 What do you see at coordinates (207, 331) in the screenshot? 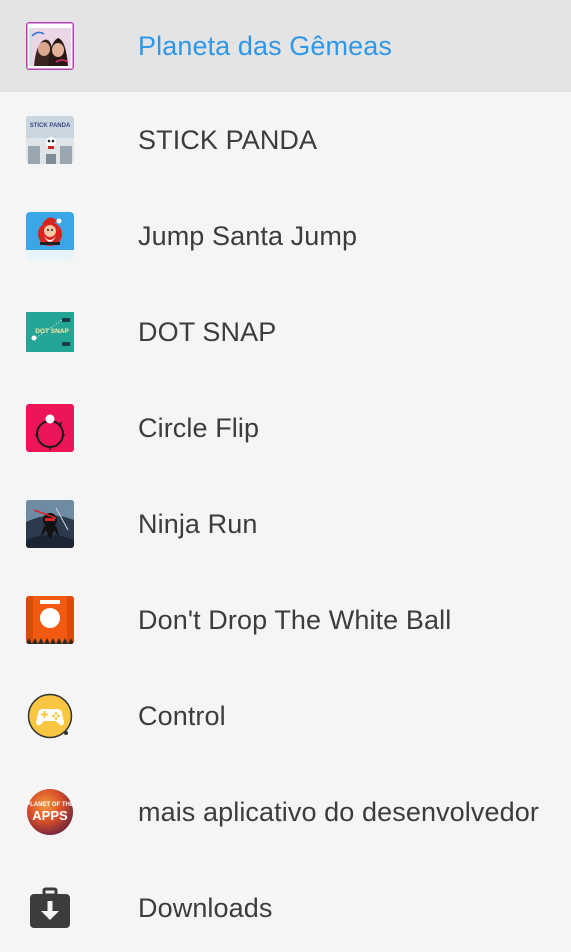
I see `menu-item-label: DOT SNAP` at bounding box center [207, 331].